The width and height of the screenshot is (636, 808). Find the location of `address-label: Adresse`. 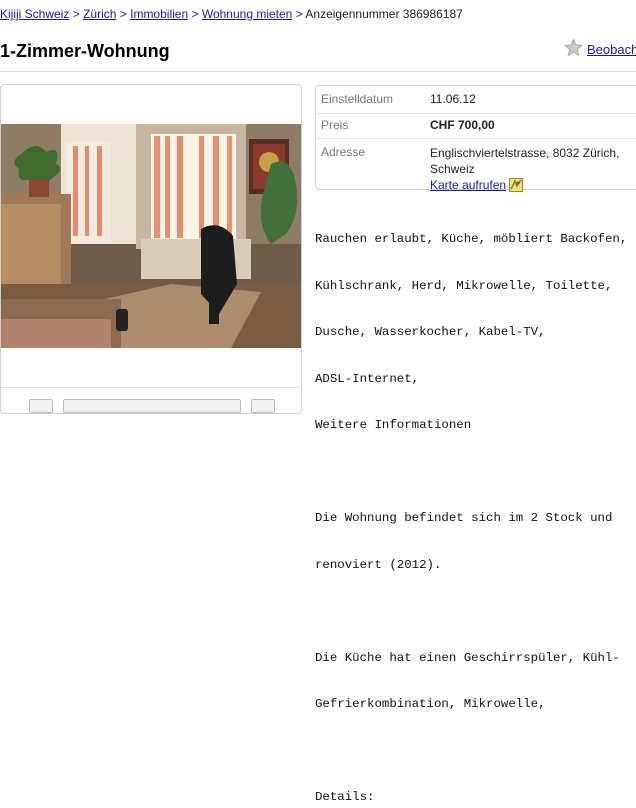

address-label: Adresse is located at coordinates (343, 152).